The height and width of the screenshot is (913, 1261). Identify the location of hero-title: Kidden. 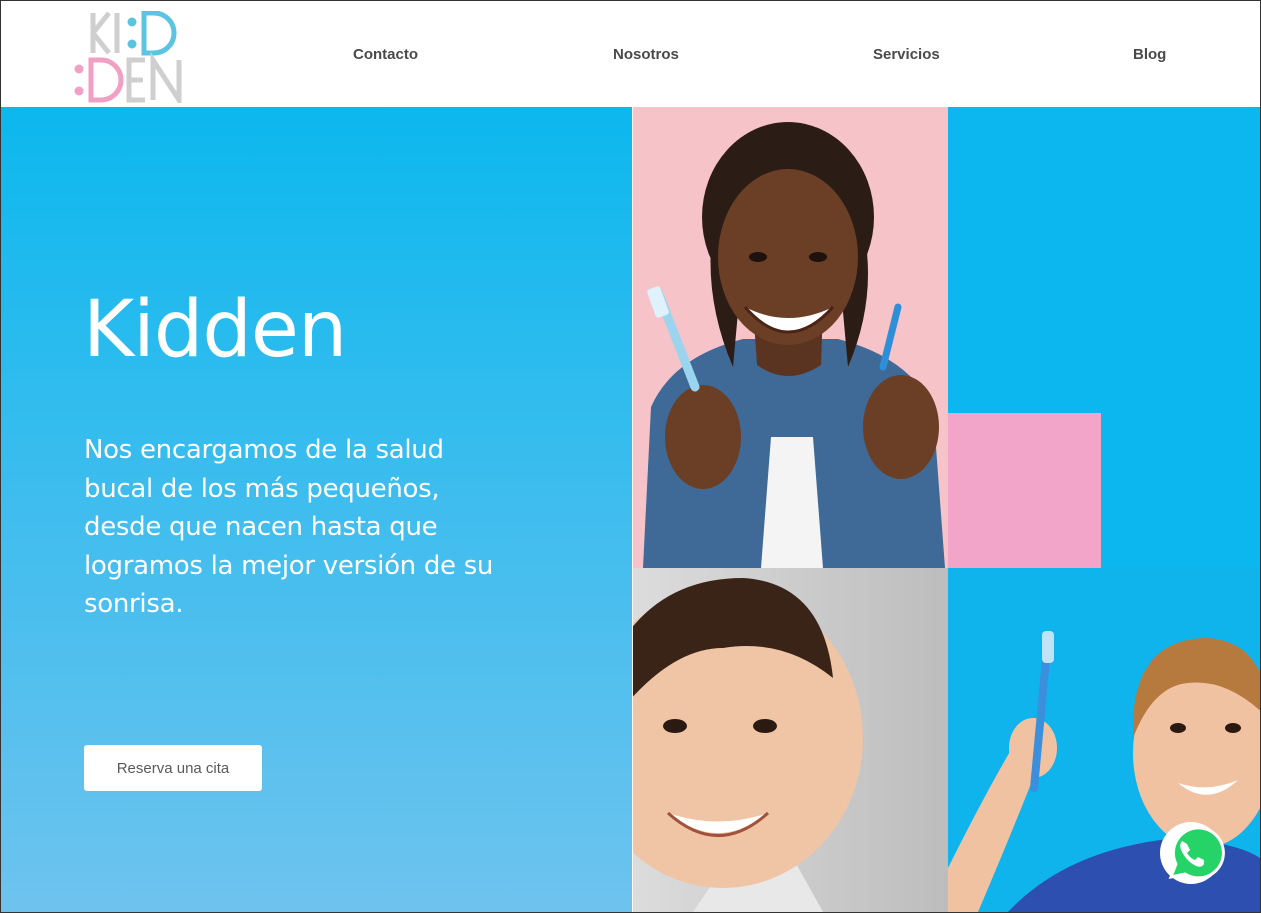
(215, 330).